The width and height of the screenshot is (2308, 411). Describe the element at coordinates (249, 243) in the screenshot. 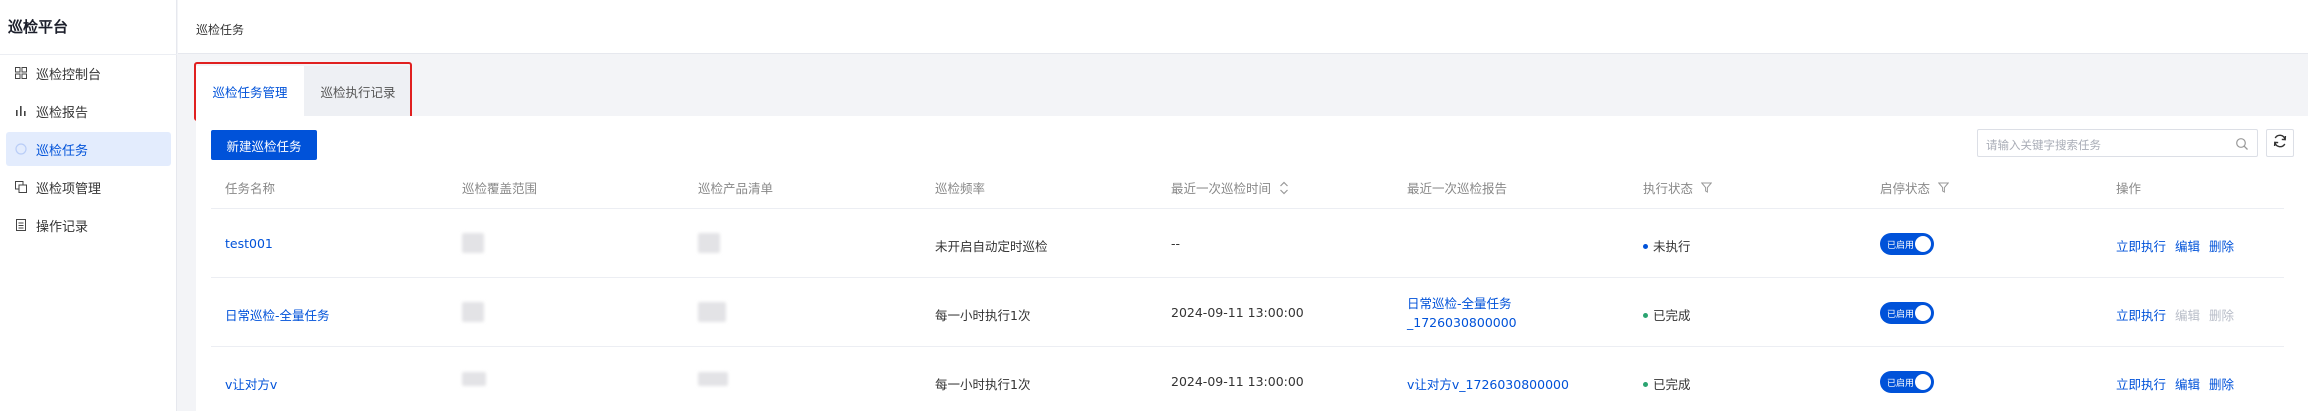

I see `task-name-link: test001` at that location.